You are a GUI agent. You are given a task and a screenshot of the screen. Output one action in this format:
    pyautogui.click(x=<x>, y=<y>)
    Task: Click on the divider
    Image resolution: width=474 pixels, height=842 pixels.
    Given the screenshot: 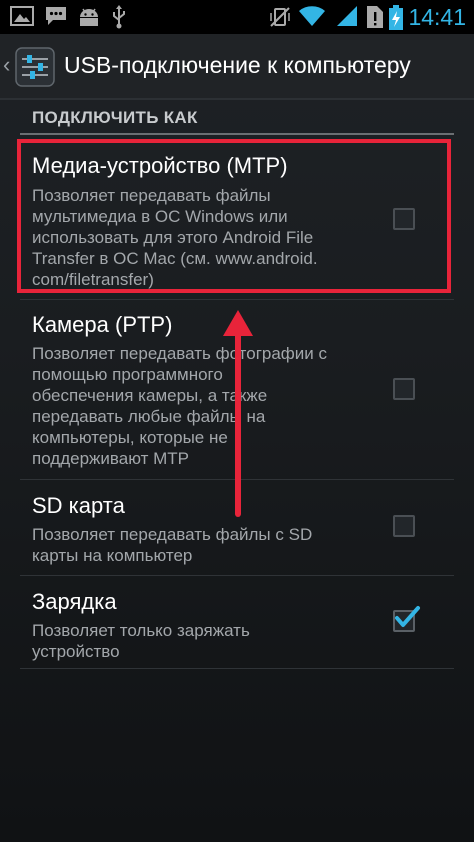 What is the action you would take?
    pyautogui.click(x=237, y=668)
    